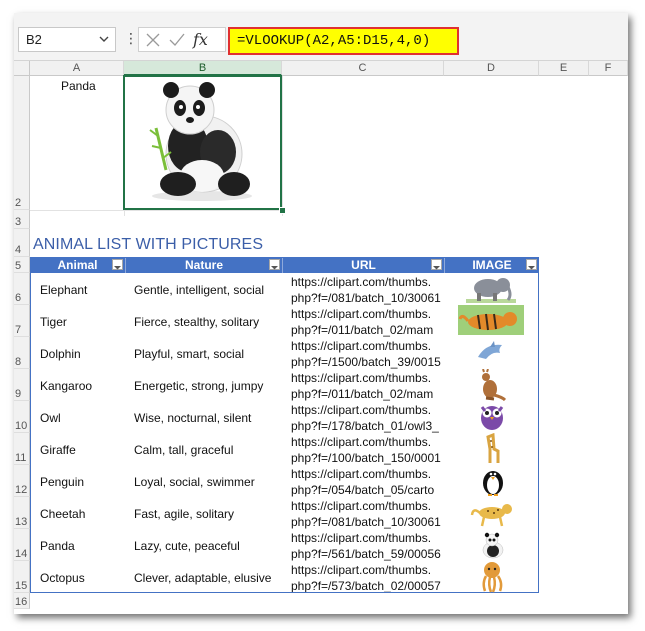 The image size is (645, 631). What do you see at coordinates (34, 39) in the screenshot?
I see `name-box-value: B2` at bounding box center [34, 39].